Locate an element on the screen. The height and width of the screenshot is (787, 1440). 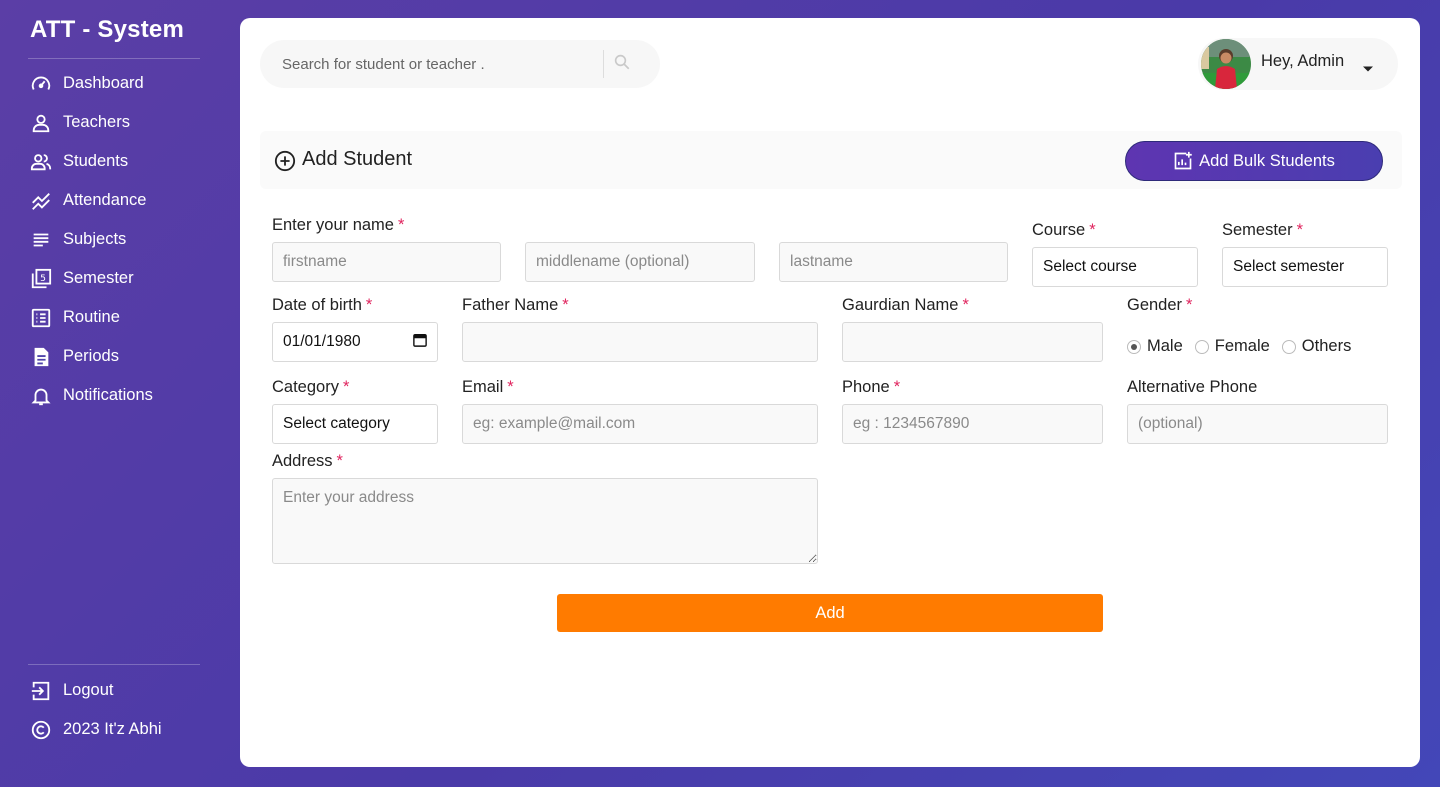
firstname-field is located at coordinates (386, 262).